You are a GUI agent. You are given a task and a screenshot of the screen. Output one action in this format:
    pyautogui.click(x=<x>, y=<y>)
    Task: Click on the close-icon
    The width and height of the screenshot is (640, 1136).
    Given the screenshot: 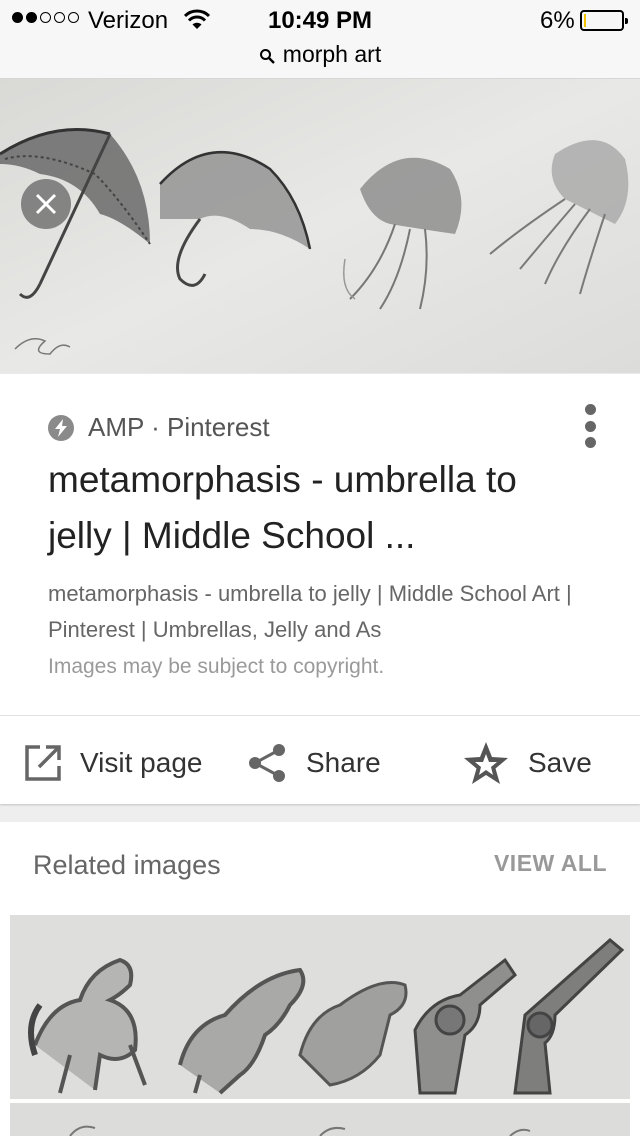 What is the action you would take?
    pyautogui.click(x=46, y=204)
    